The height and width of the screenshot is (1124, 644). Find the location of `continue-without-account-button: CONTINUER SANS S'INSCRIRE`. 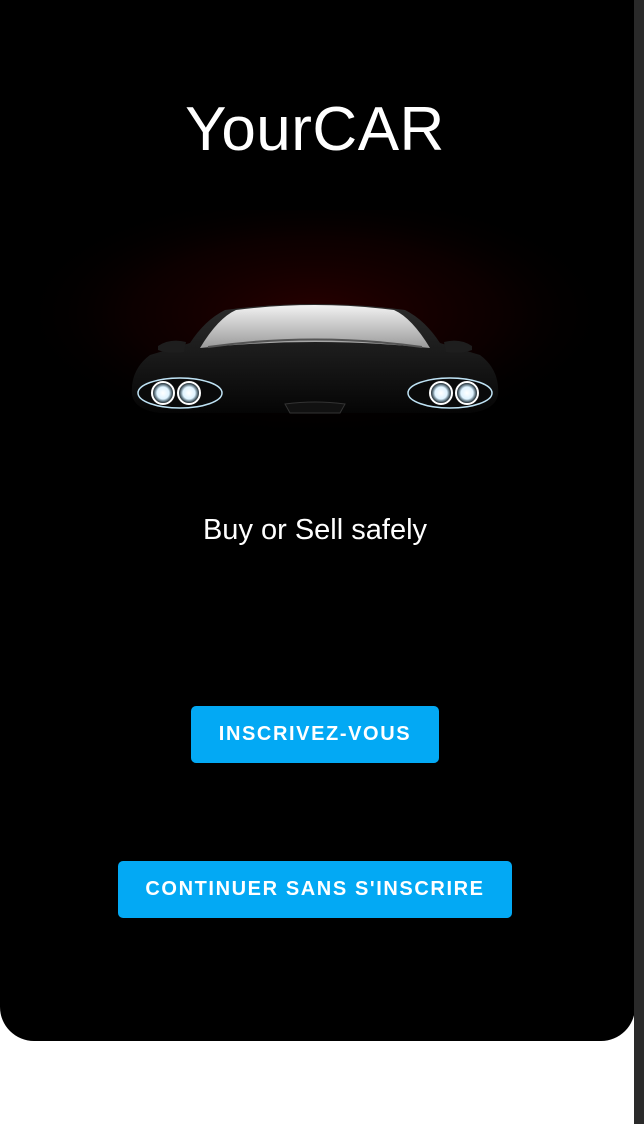

continue-without-account-button: CONTINUER SANS S'INSCRIRE is located at coordinates (315, 889).